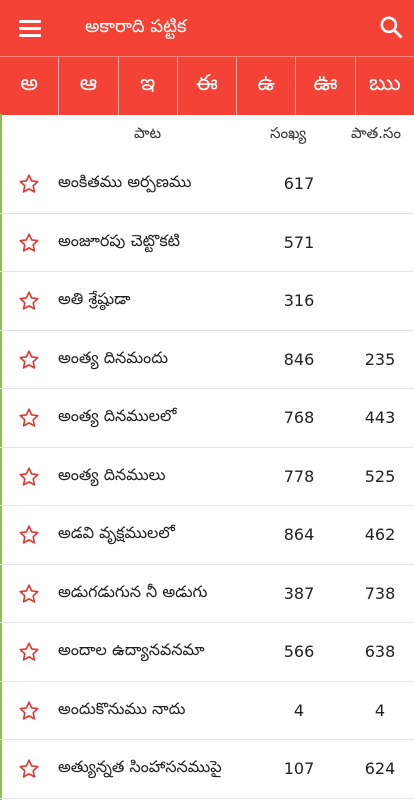  What do you see at coordinates (376, 133) in the screenshot?
I see `column-header-old-number: పాత.సం` at bounding box center [376, 133].